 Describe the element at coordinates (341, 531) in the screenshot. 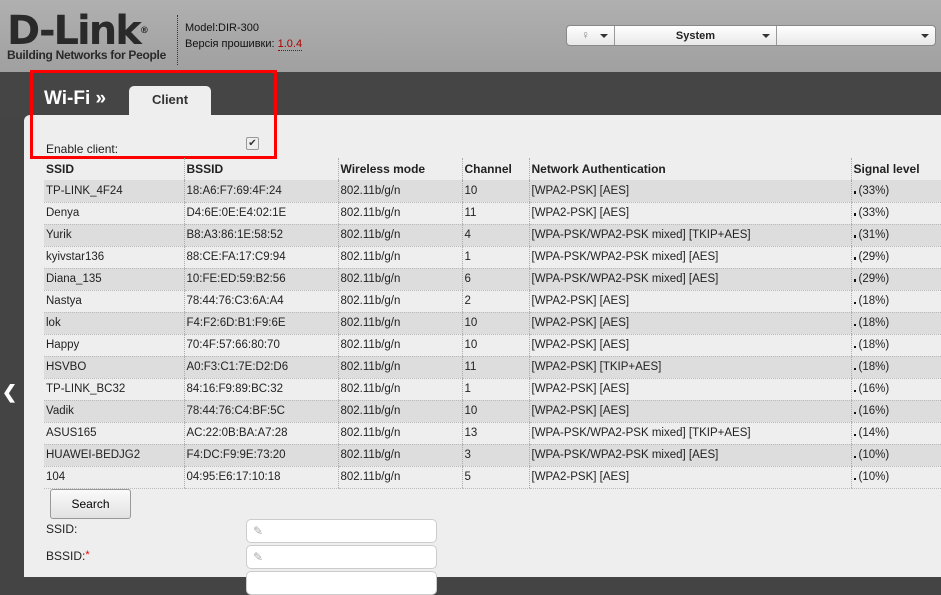

I see `ssid-input: ✎` at that location.